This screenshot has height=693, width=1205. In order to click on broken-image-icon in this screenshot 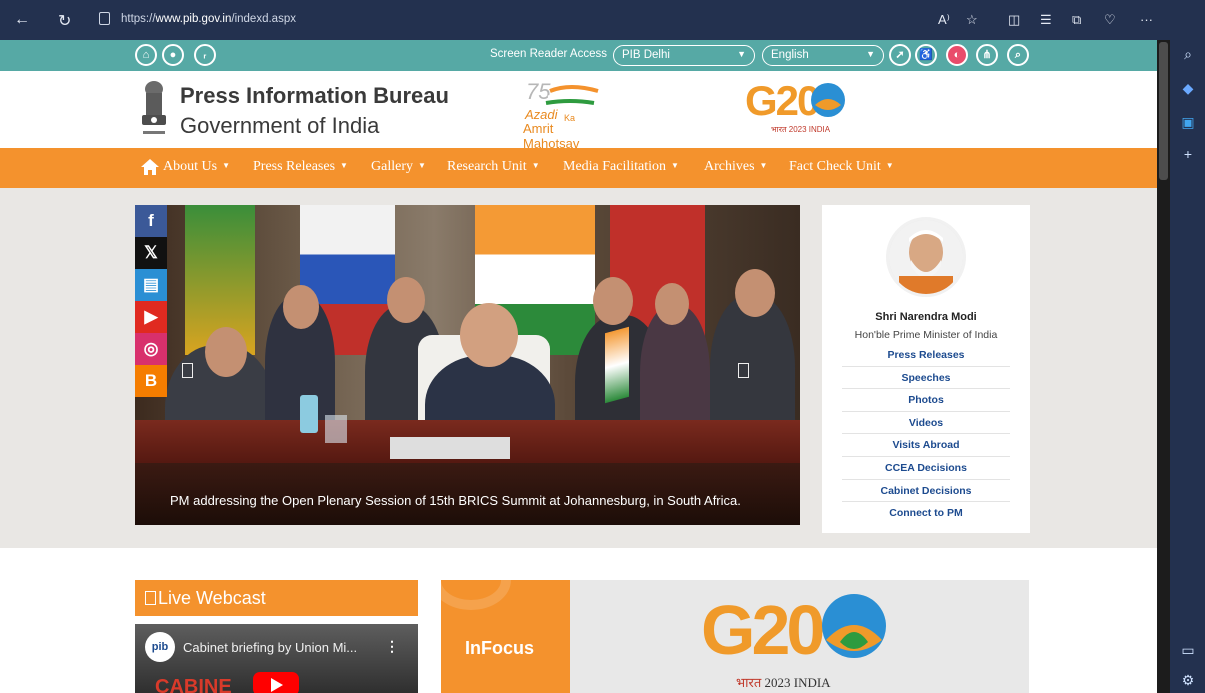, I will do `click(150, 598)`.